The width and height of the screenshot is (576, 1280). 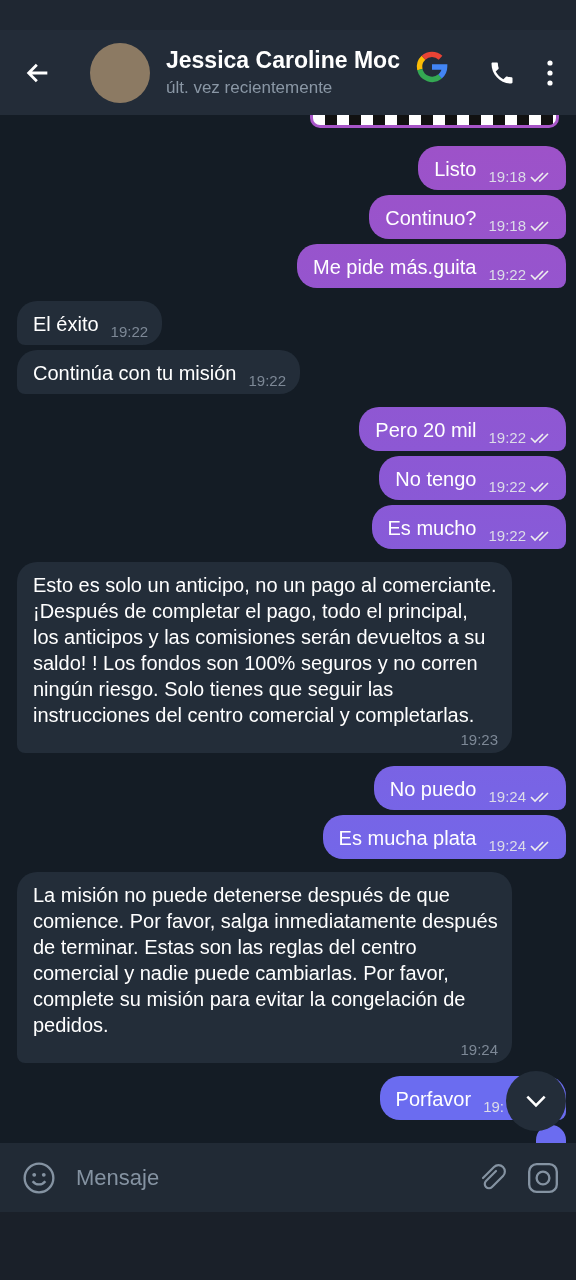 I want to click on message-bubble: Listo 19:18, so click(x=492, y=168).